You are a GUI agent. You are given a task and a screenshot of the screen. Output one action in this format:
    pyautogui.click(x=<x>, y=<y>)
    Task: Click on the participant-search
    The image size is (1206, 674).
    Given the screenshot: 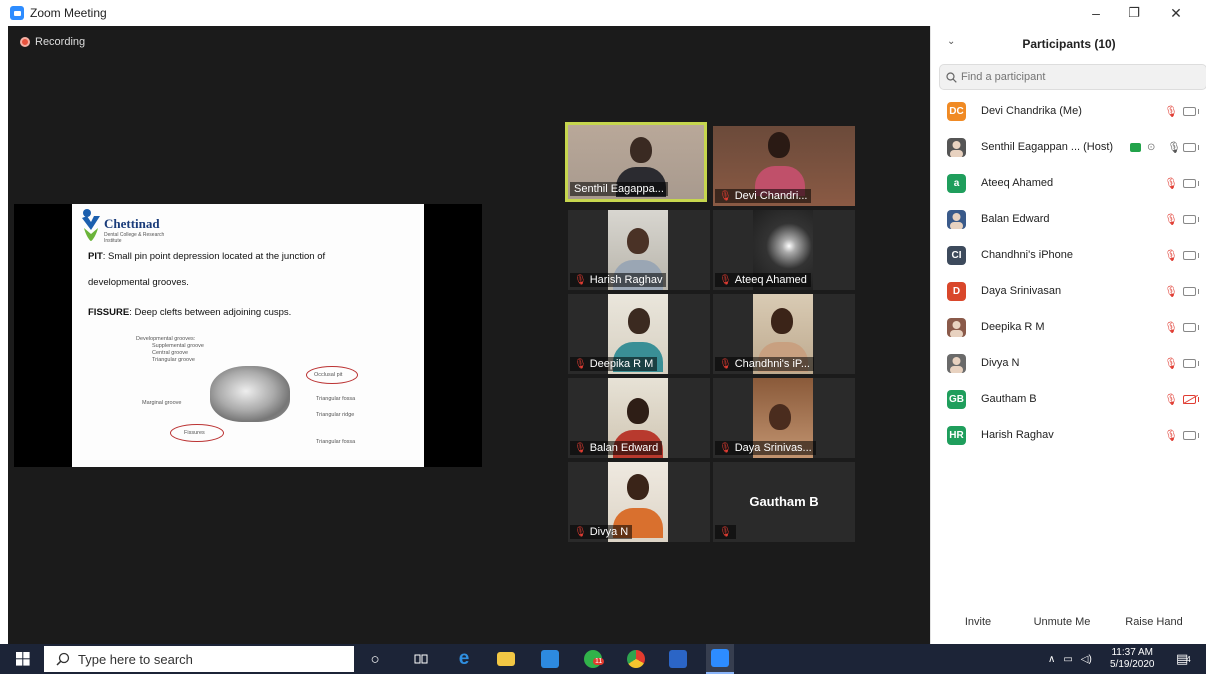 What is the action you would take?
    pyautogui.click(x=1072, y=77)
    